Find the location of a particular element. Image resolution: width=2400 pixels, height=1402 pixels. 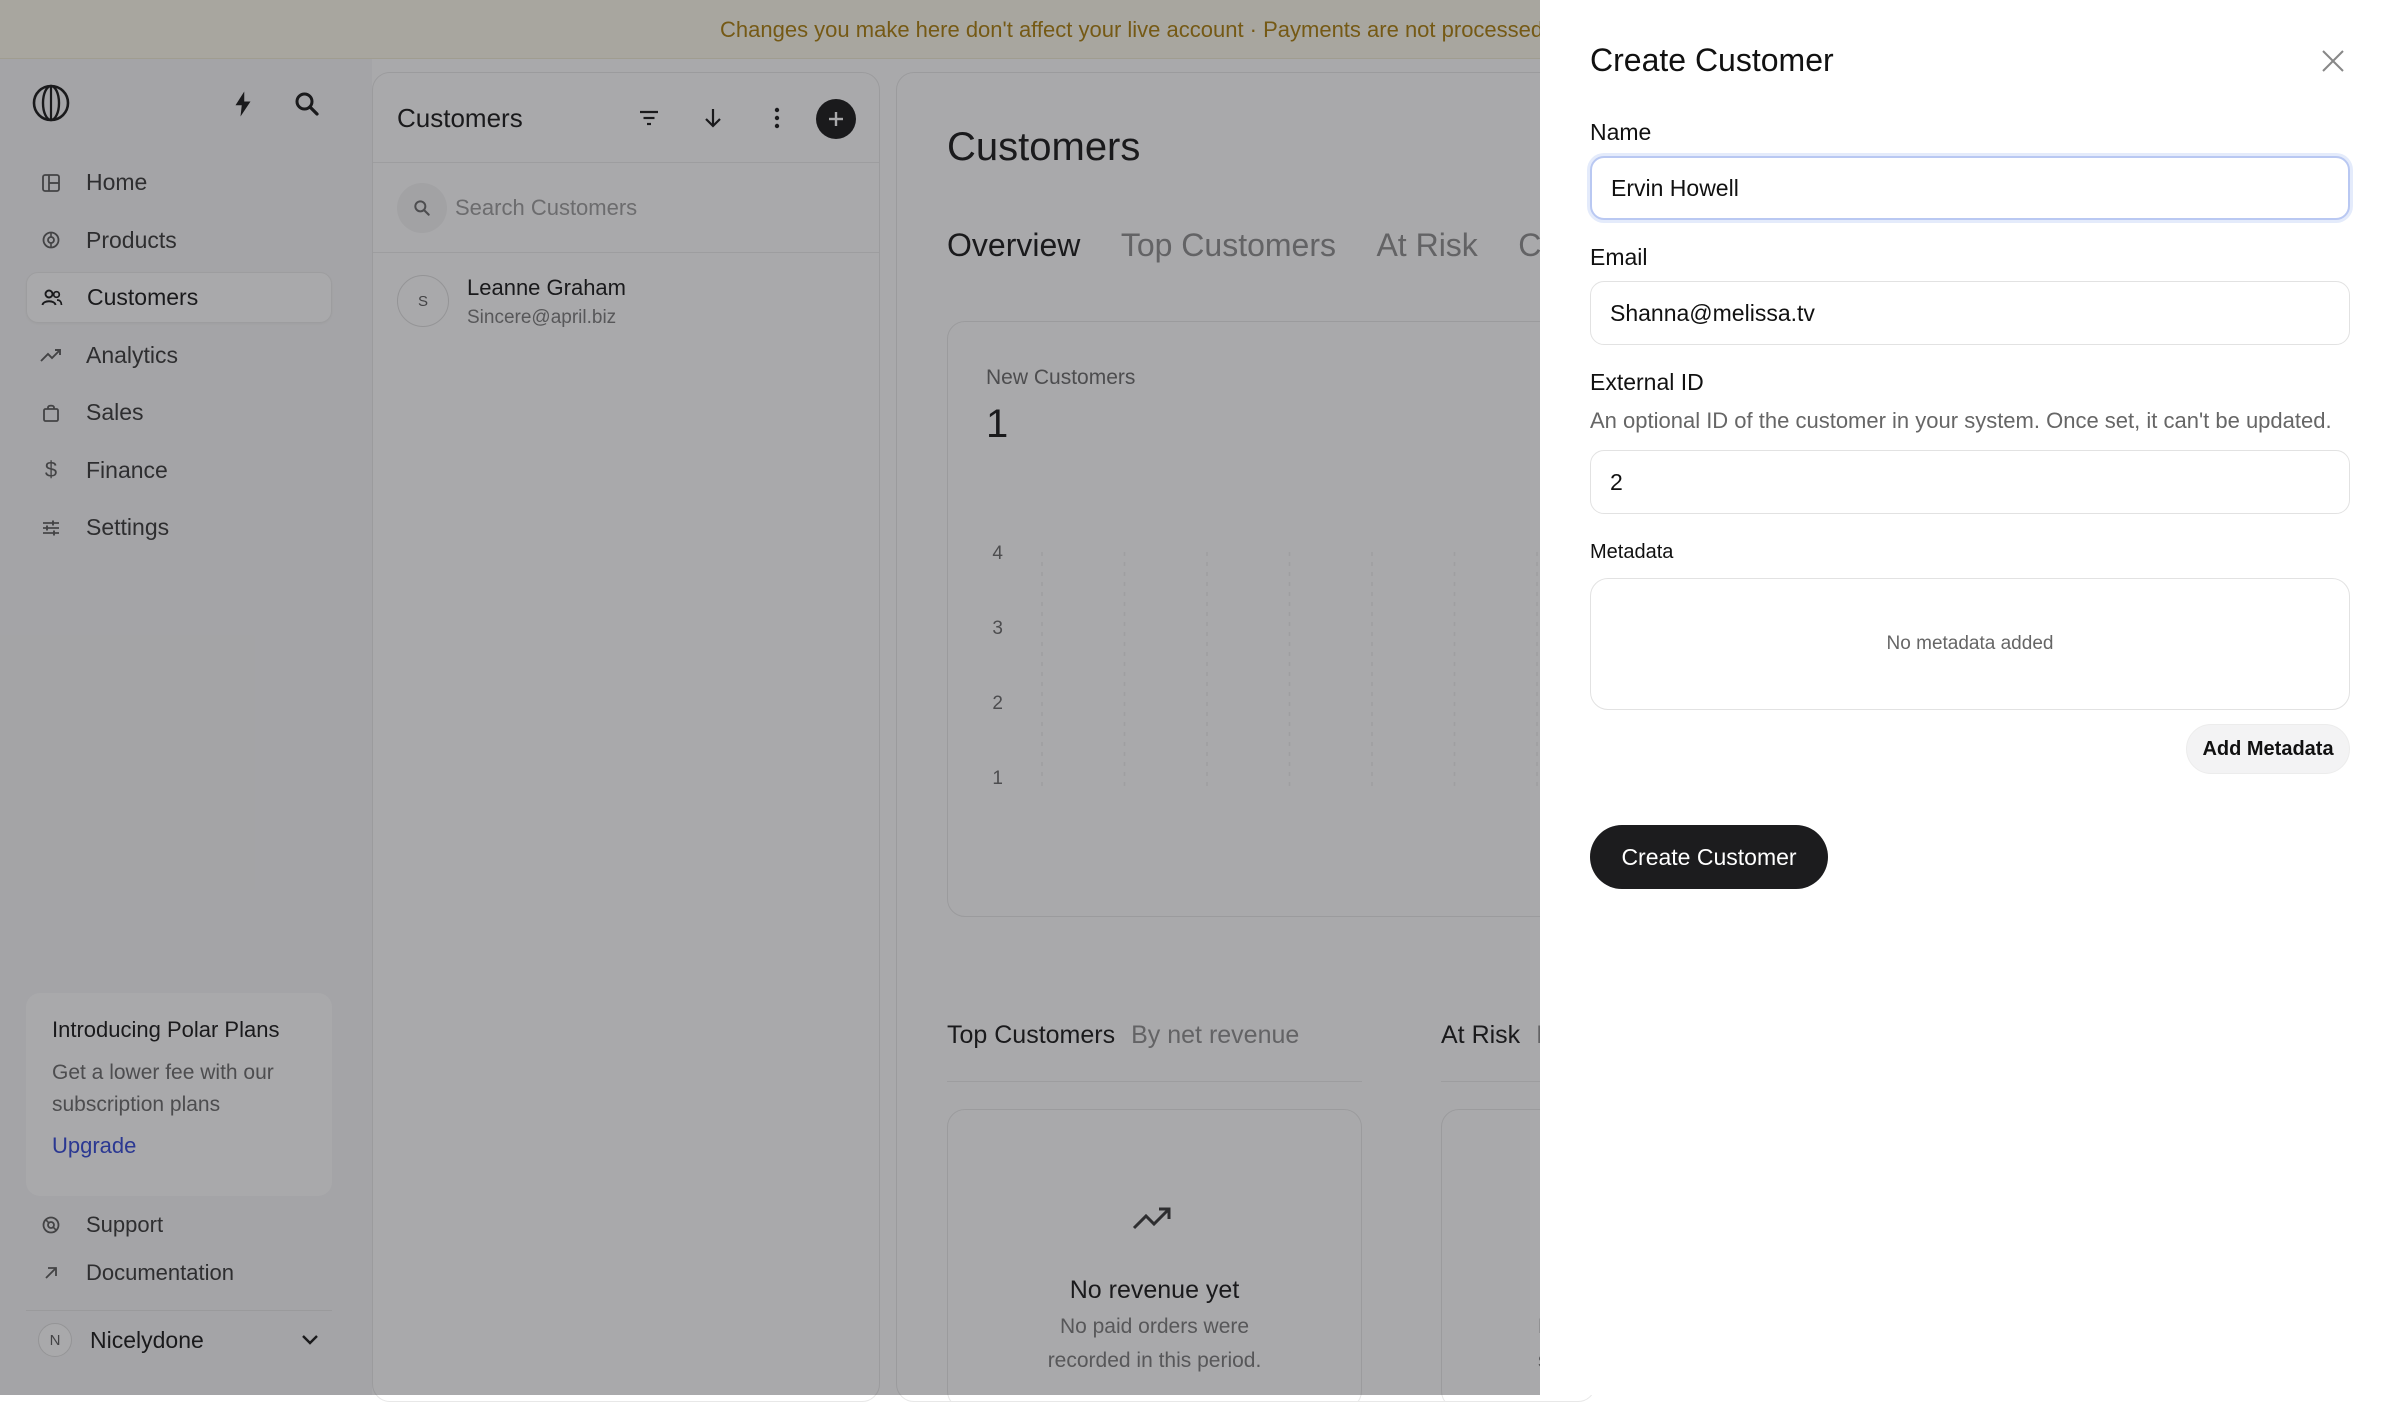

add-metadata-button: Add Metadata is located at coordinates (2268, 749).